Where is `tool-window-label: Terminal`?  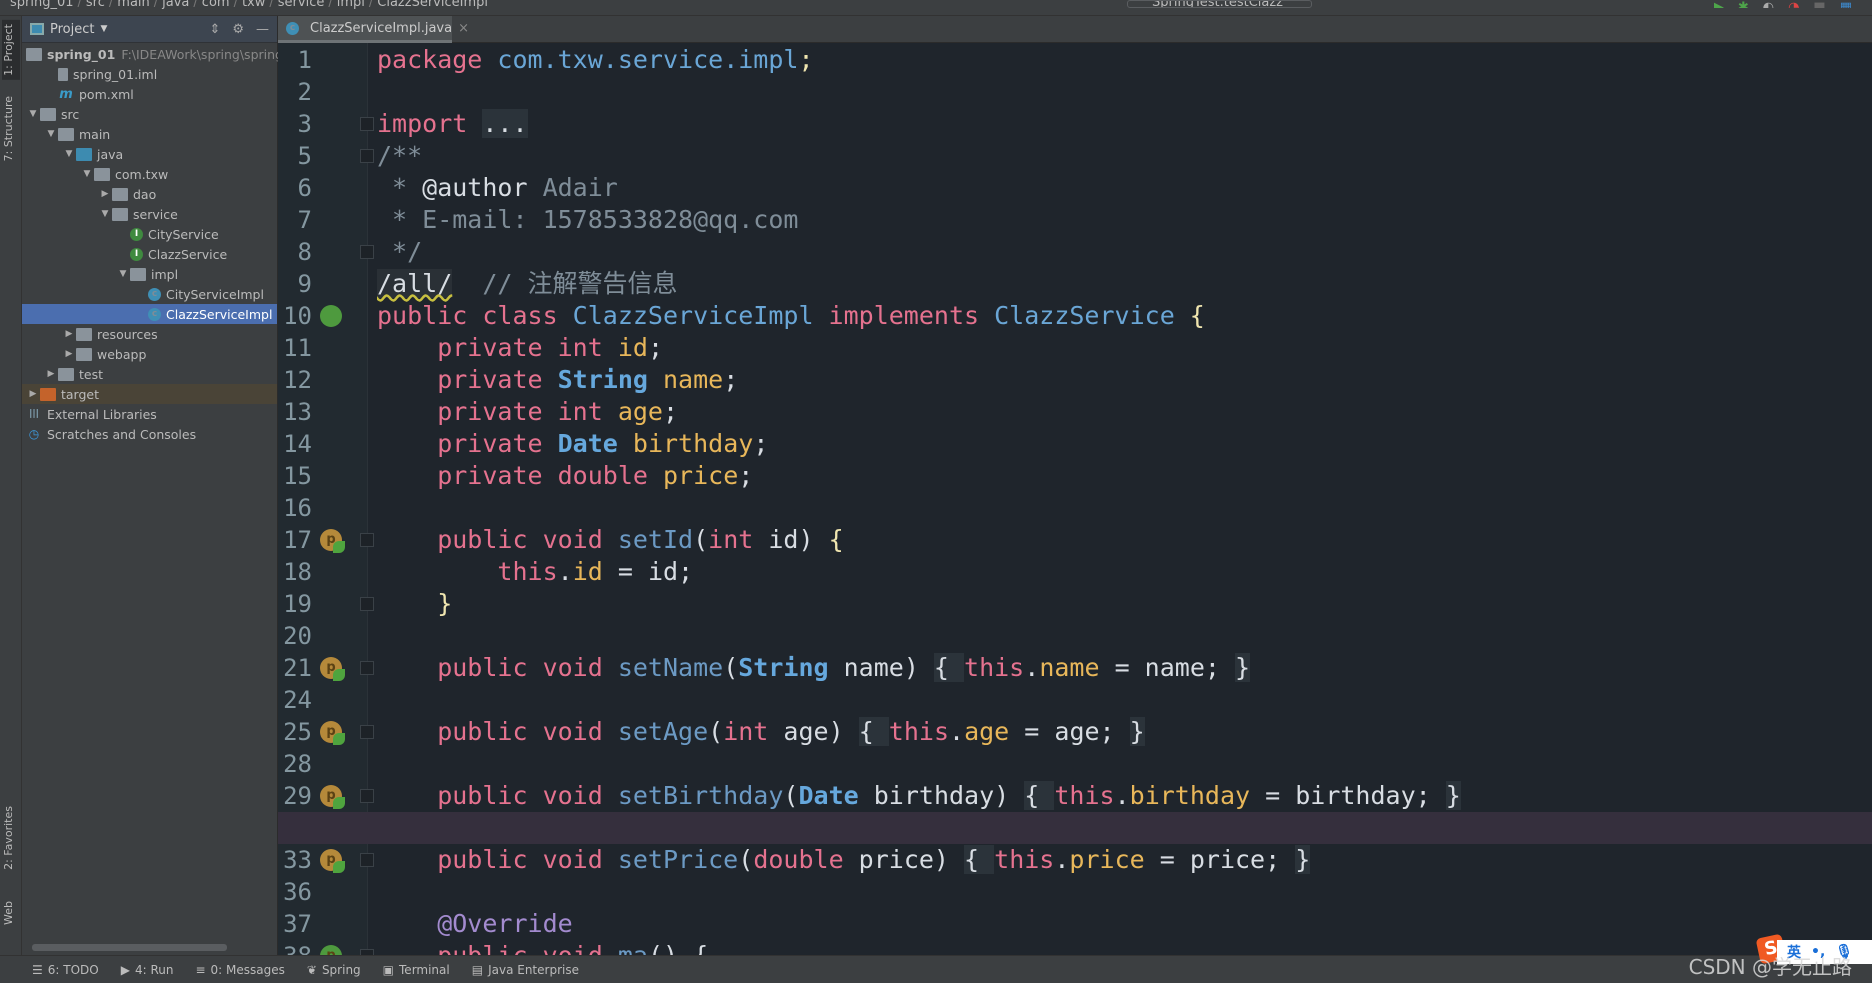 tool-window-label: Terminal is located at coordinates (424, 969).